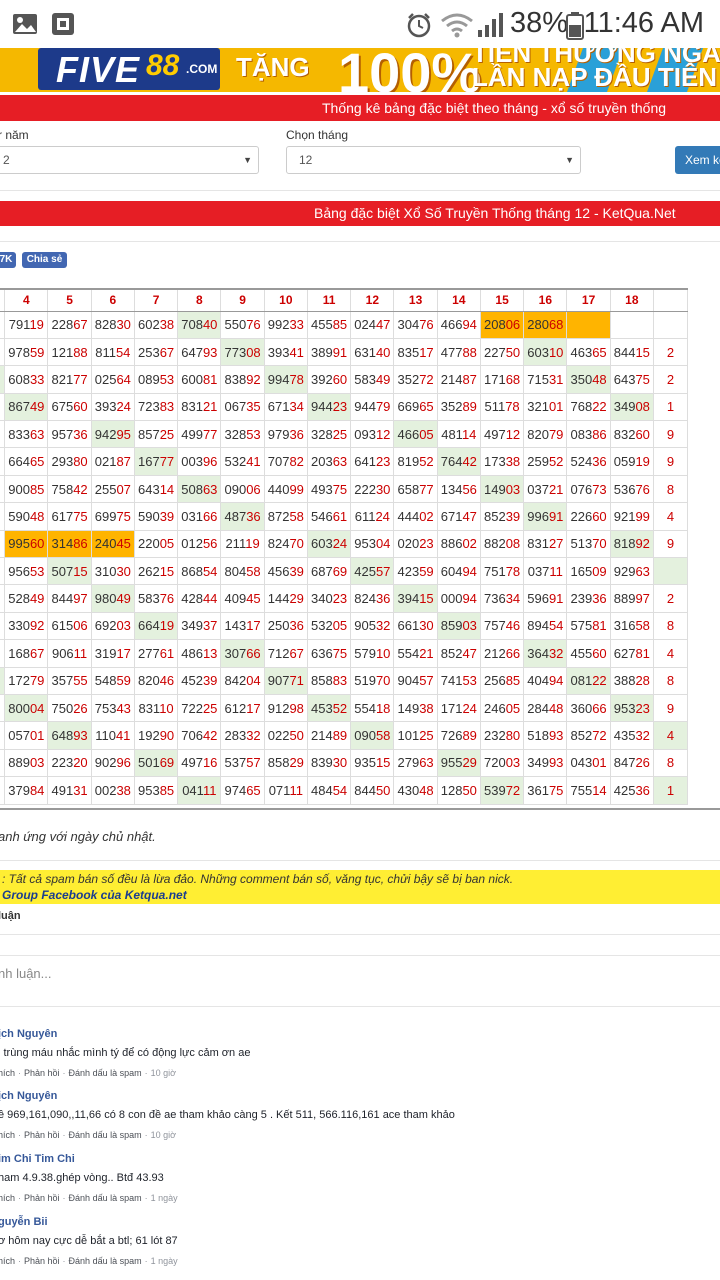 The width and height of the screenshot is (720, 1280). I want to click on result-head-digits: 101, so click(408, 736).